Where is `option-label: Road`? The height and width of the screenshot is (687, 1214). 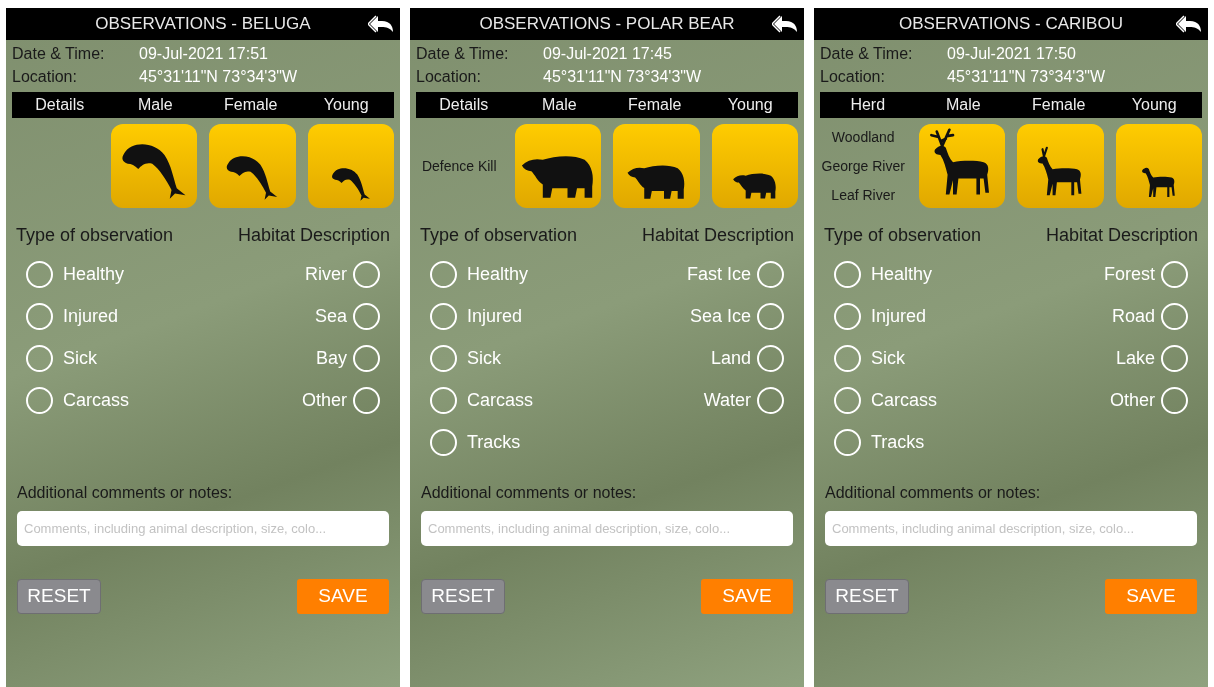
option-label: Road is located at coordinates (1133, 316).